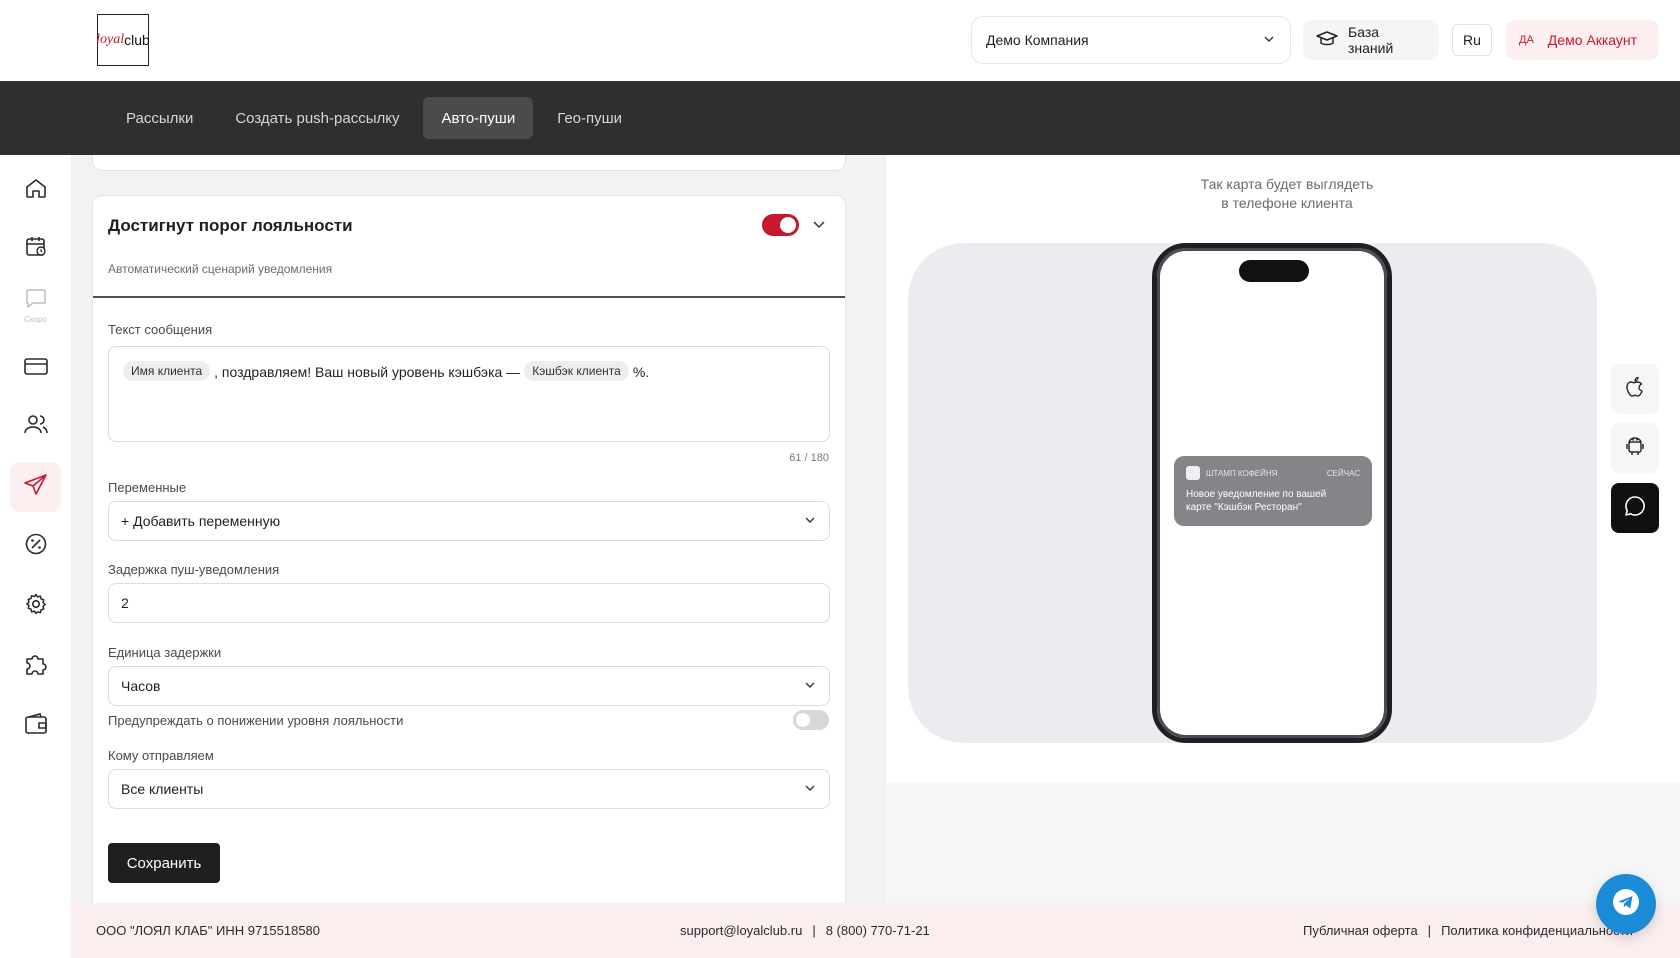 This screenshot has width=1680, height=958. Describe the element at coordinates (36, 300) in the screenshot. I see `chat-icon` at that location.